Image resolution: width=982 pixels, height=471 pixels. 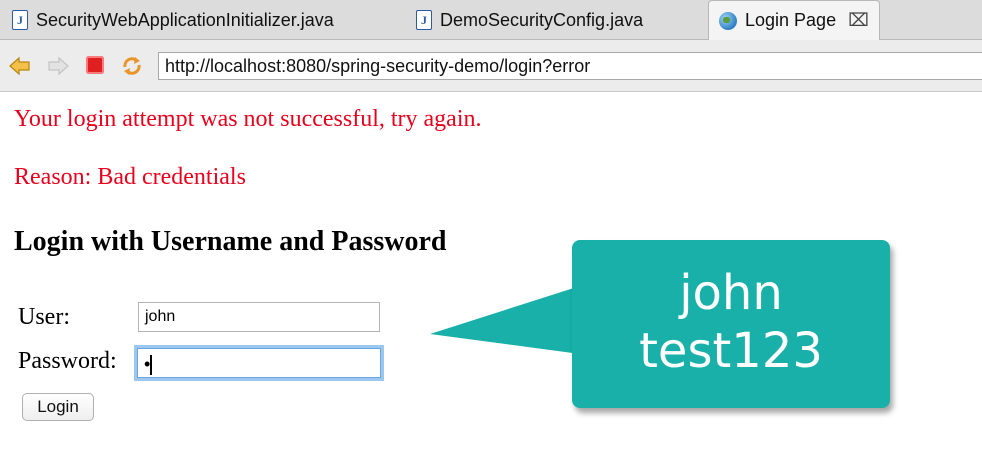 I want to click on callout-username: john, so click(x=731, y=293).